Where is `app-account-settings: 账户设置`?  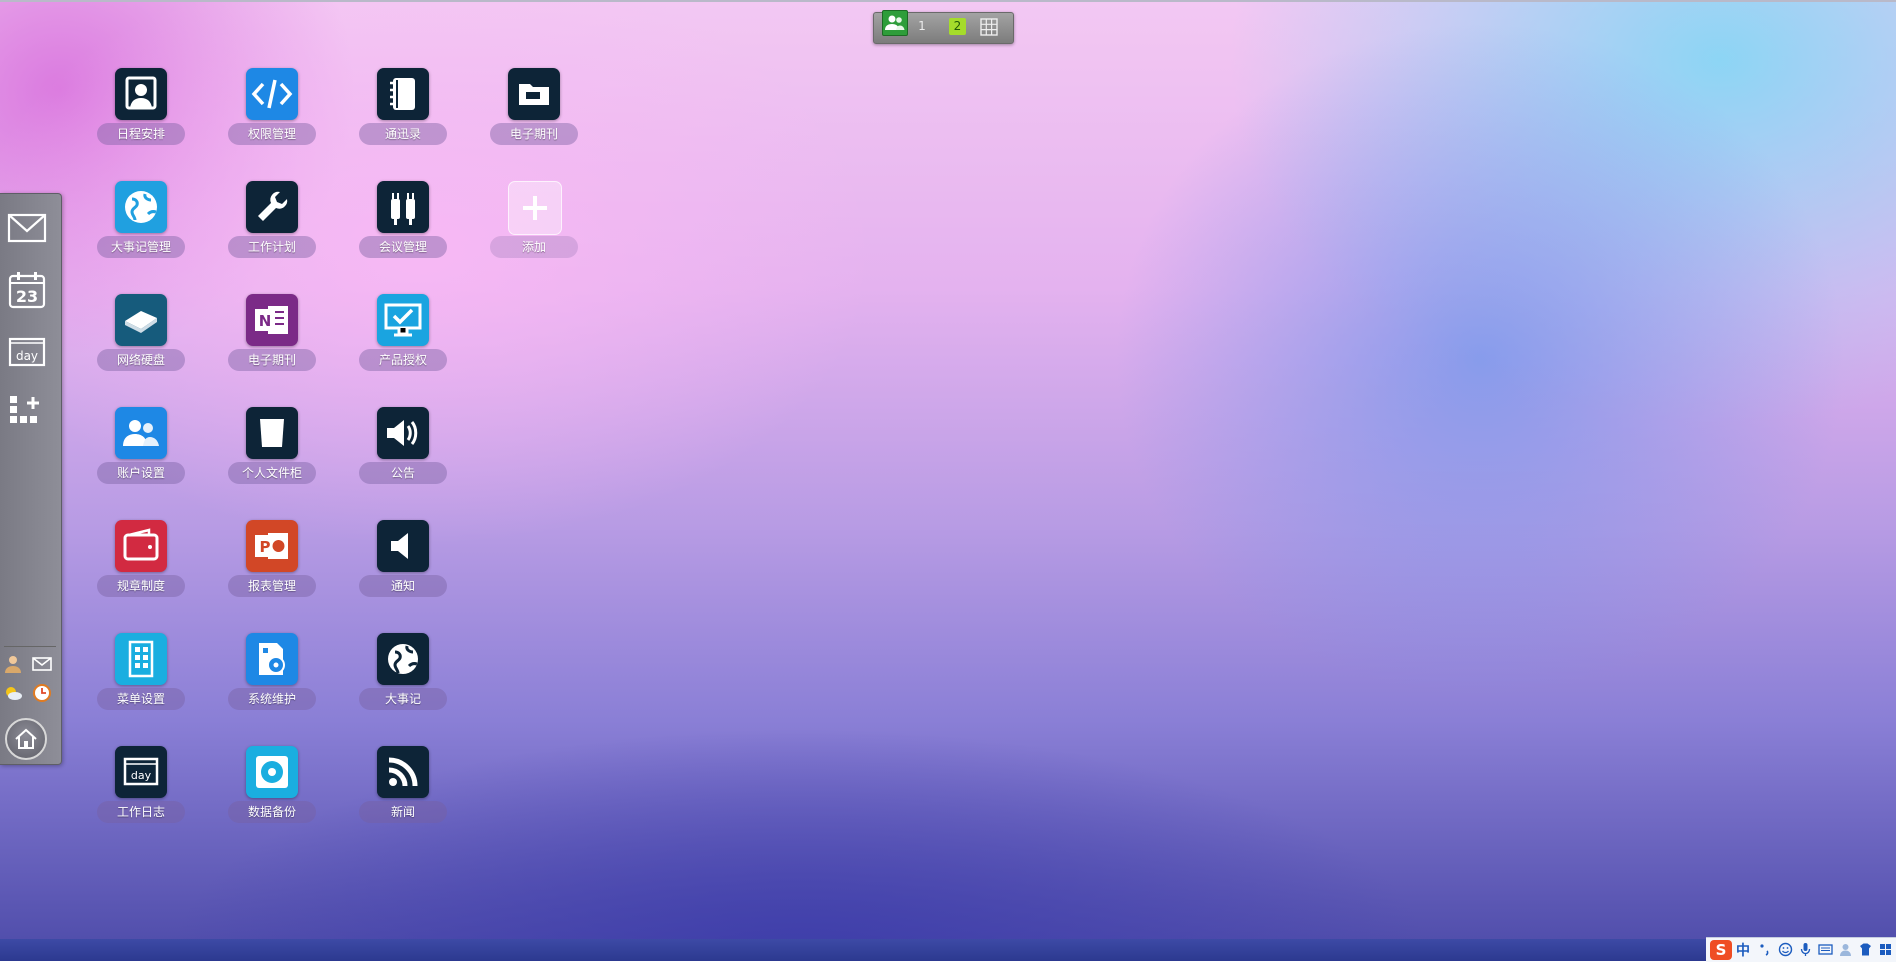
app-account-settings: 账户设置 is located at coordinates (141, 447).